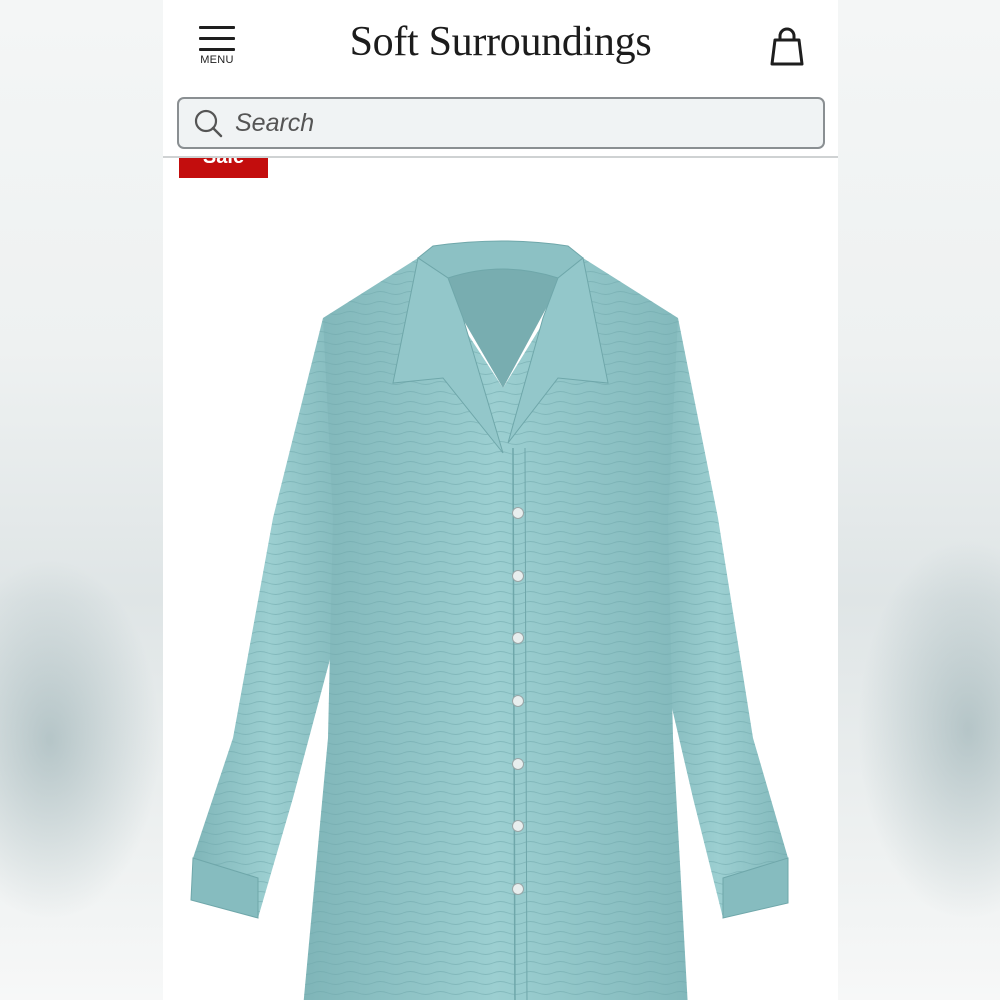  Describe the element at coordinates (208, 123) in the screenshot. I see `search-icon` at that location.